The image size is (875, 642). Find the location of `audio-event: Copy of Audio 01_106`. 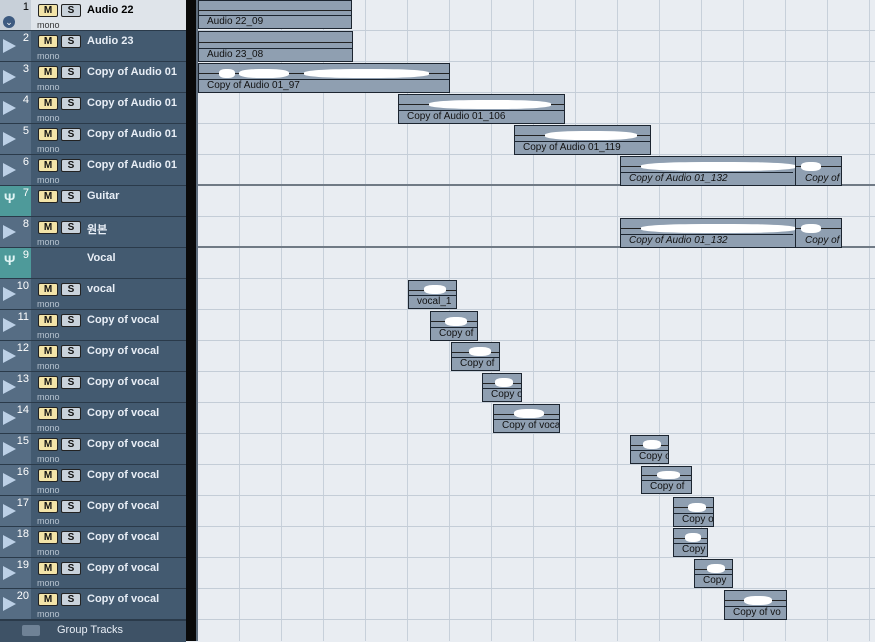

audio-event: Copy of Audio 01_106 is located at coordinates (481, 109).